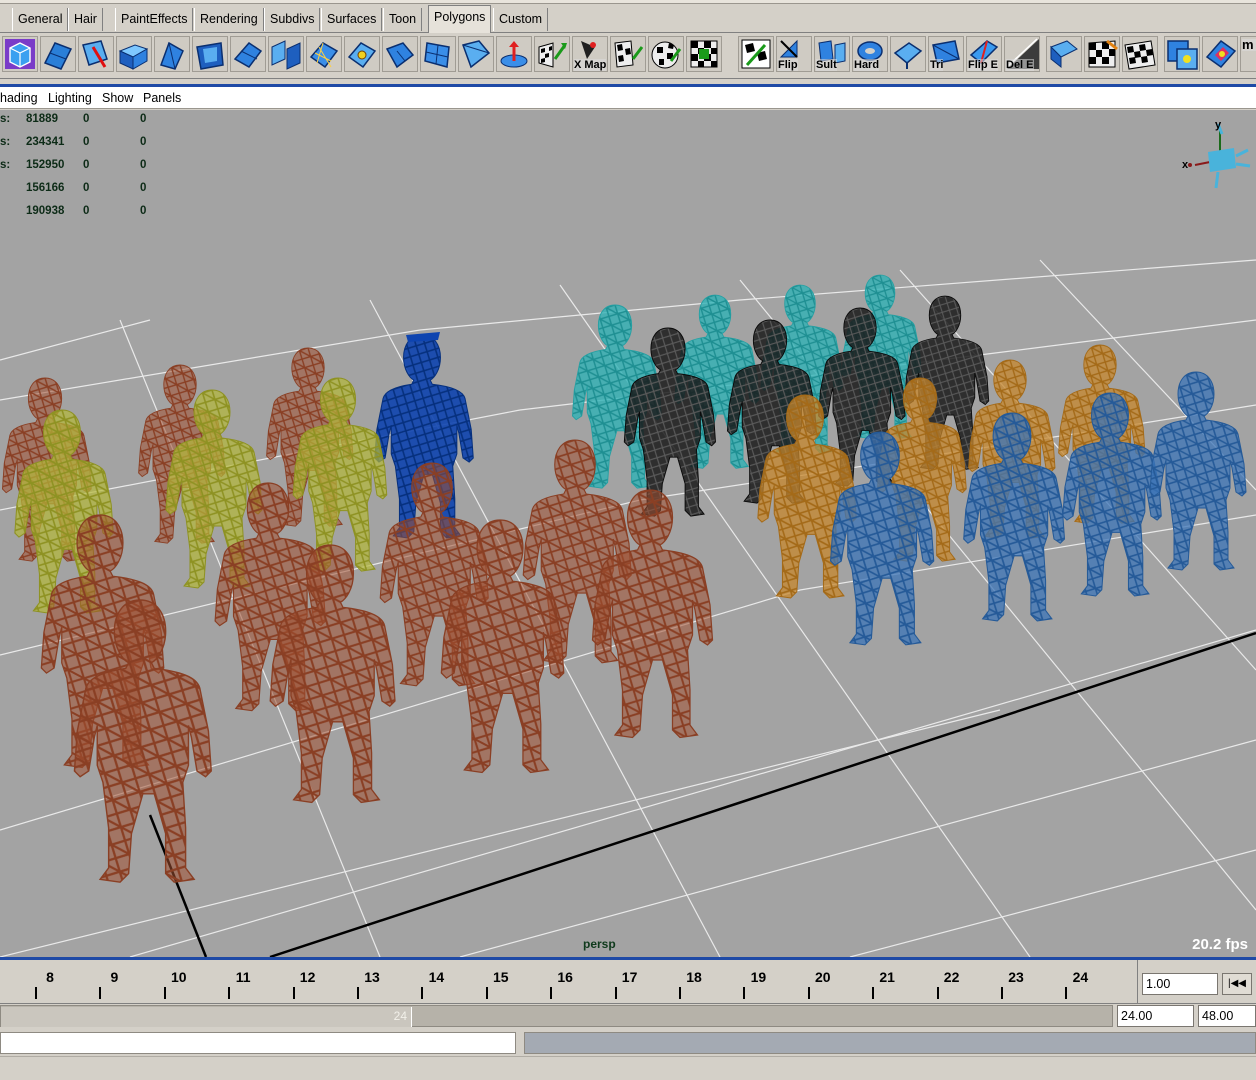 The height and width of the screenshot is (1080, 1256). What do you see at coordinates (372, 977) in the screenshot?
I see `frame-number: 13` at bounding box center [372, 977].